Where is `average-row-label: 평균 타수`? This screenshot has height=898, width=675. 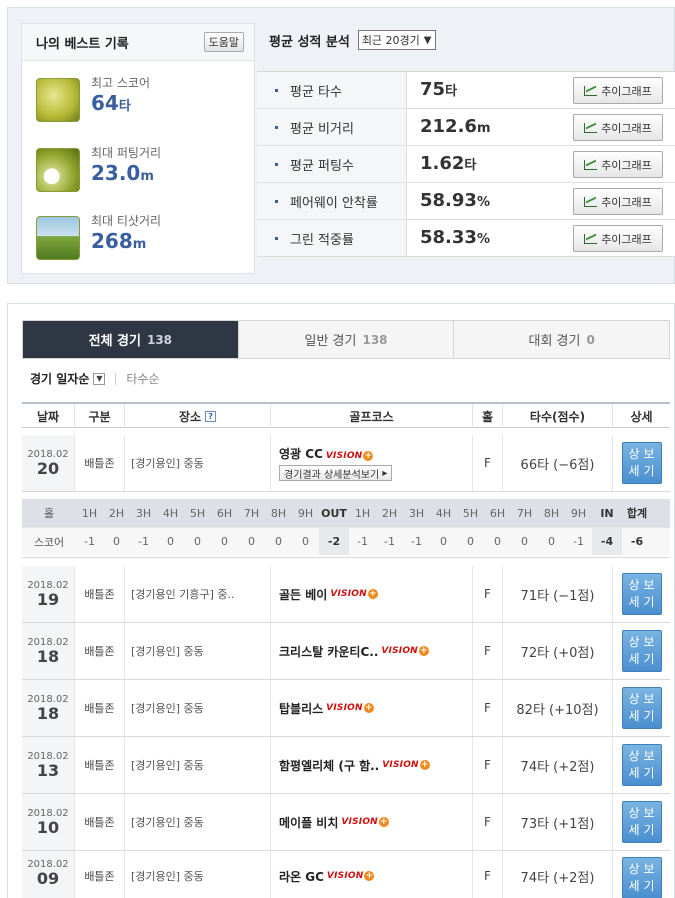 average-row-label: 평균 타수 is located at coordinates (316, 92).